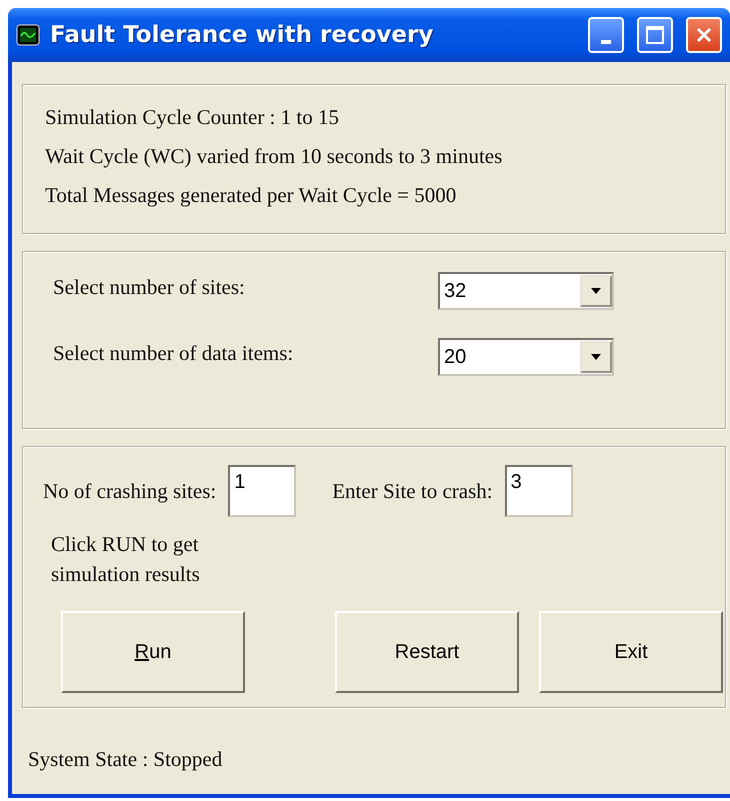 The image size is (730, 801). I want to click on dropdown: 20, so click(526, 357).